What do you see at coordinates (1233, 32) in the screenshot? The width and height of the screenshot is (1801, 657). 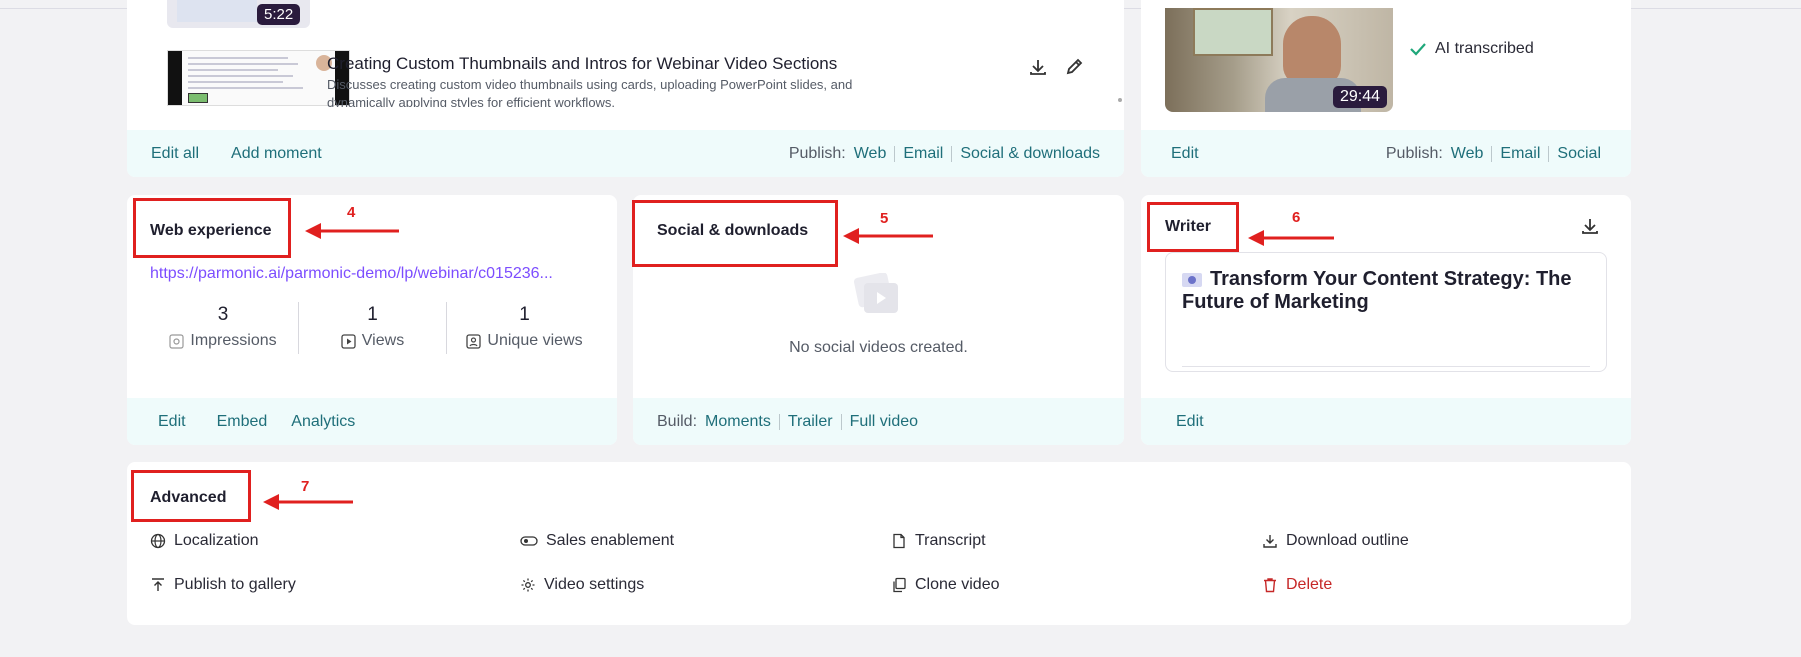 I see `map-image` at bounding box center [1233, 32].